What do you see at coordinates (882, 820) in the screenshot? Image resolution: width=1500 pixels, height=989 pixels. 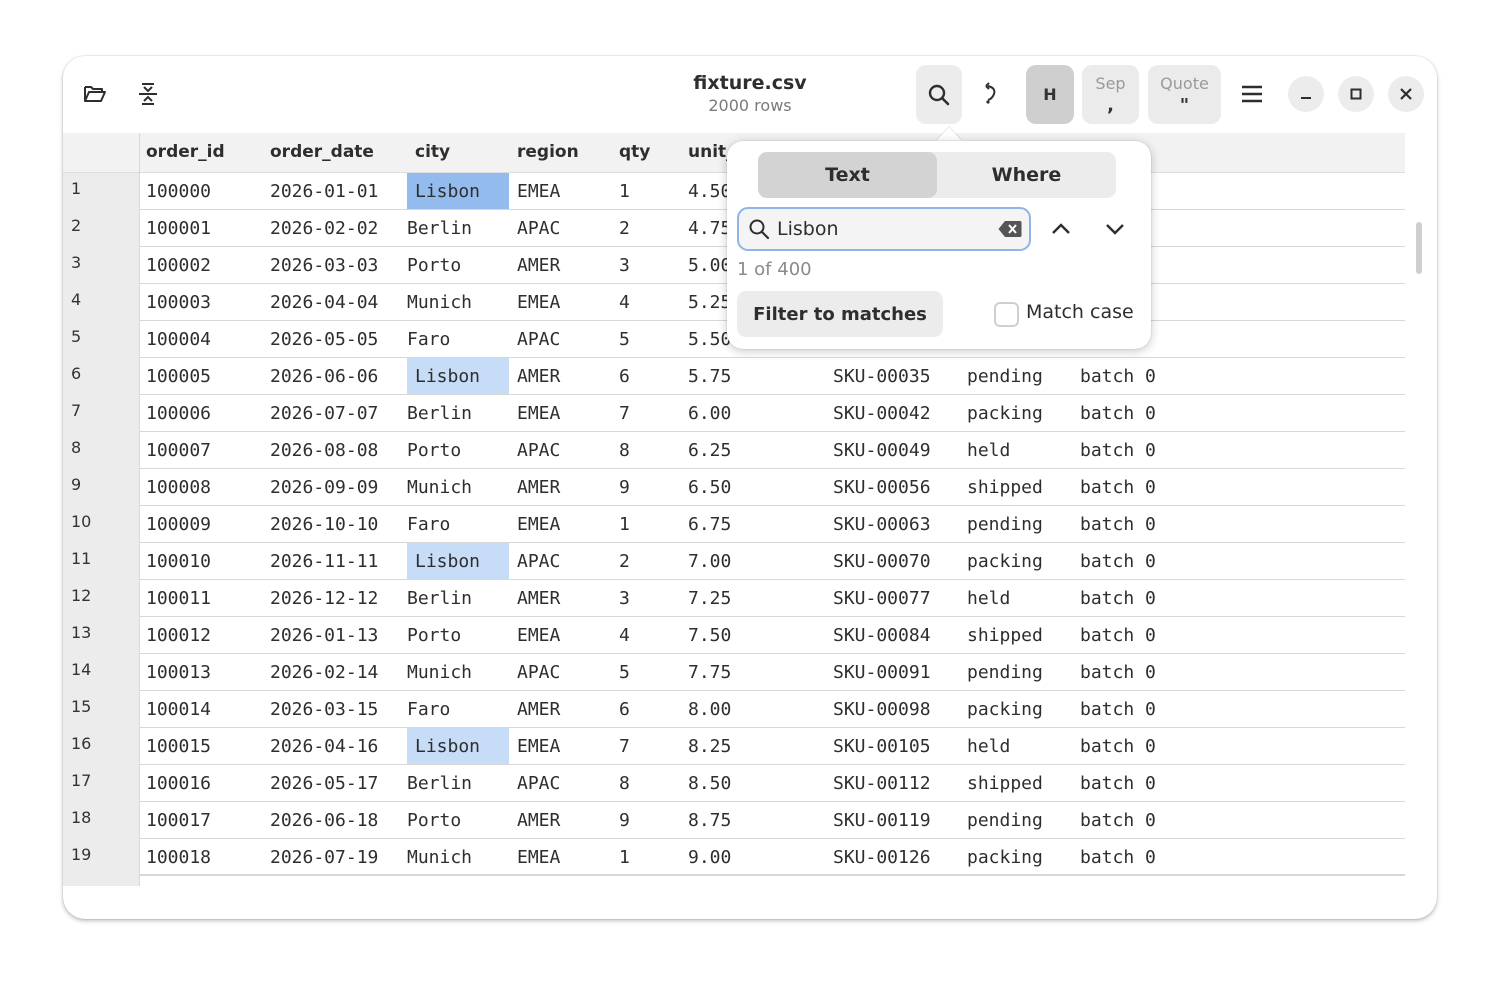 I see `table-cell: SKU-00119` at bounding box center [882, 820].